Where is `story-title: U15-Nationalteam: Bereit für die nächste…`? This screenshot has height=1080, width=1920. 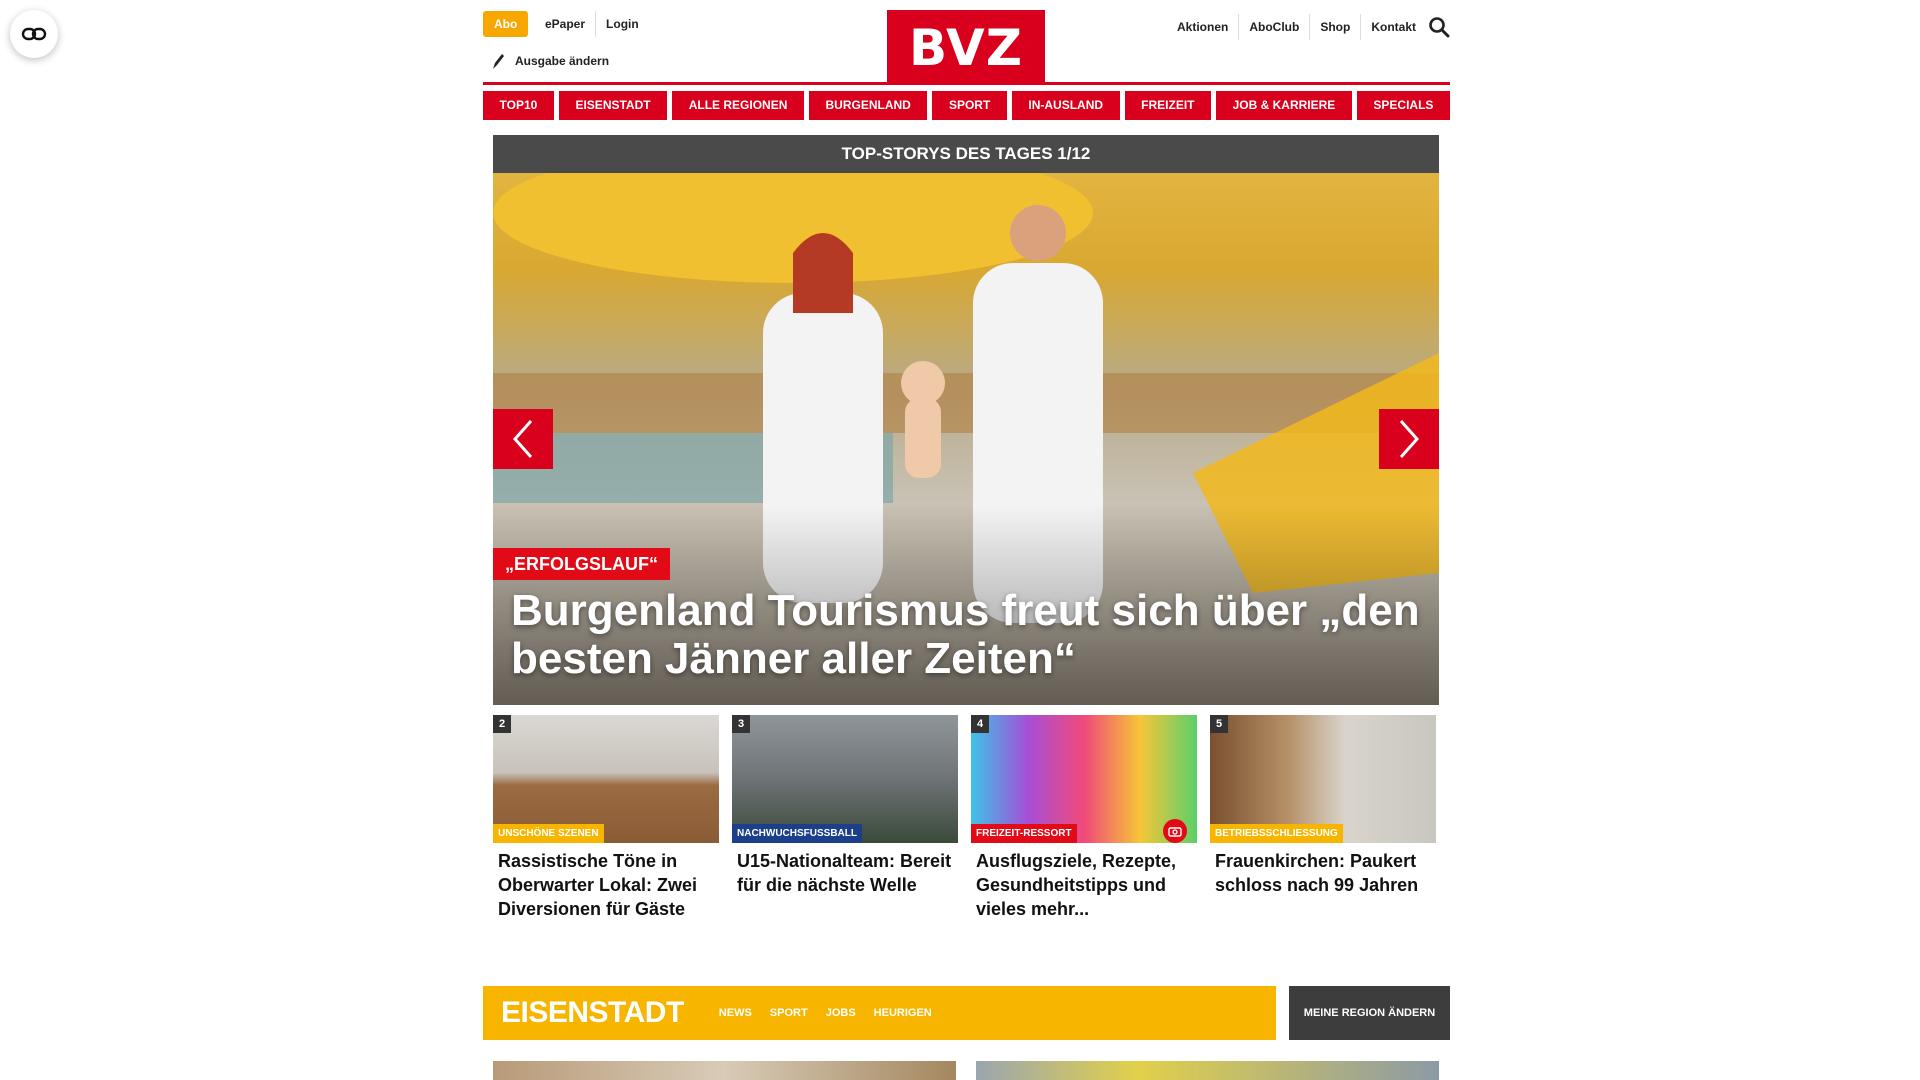
story-title: U15-Nationalteam: Bereit für die nächste… is located at coordinates (845, 870).